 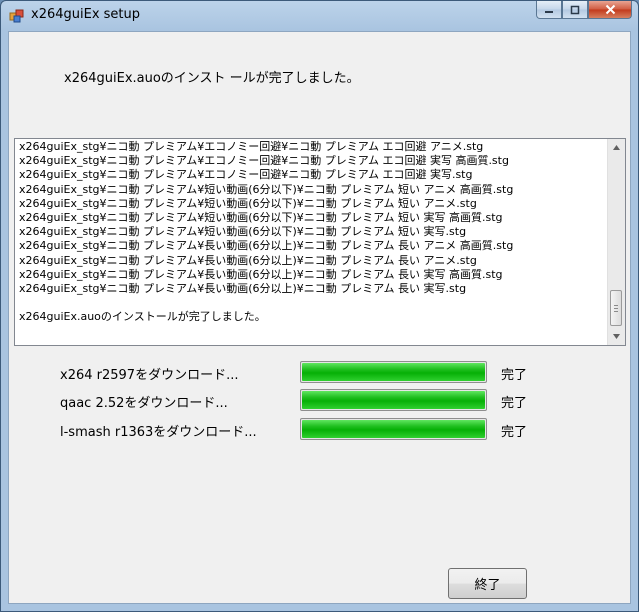 I want to click on maximize-button, so click(x=575, y=10).